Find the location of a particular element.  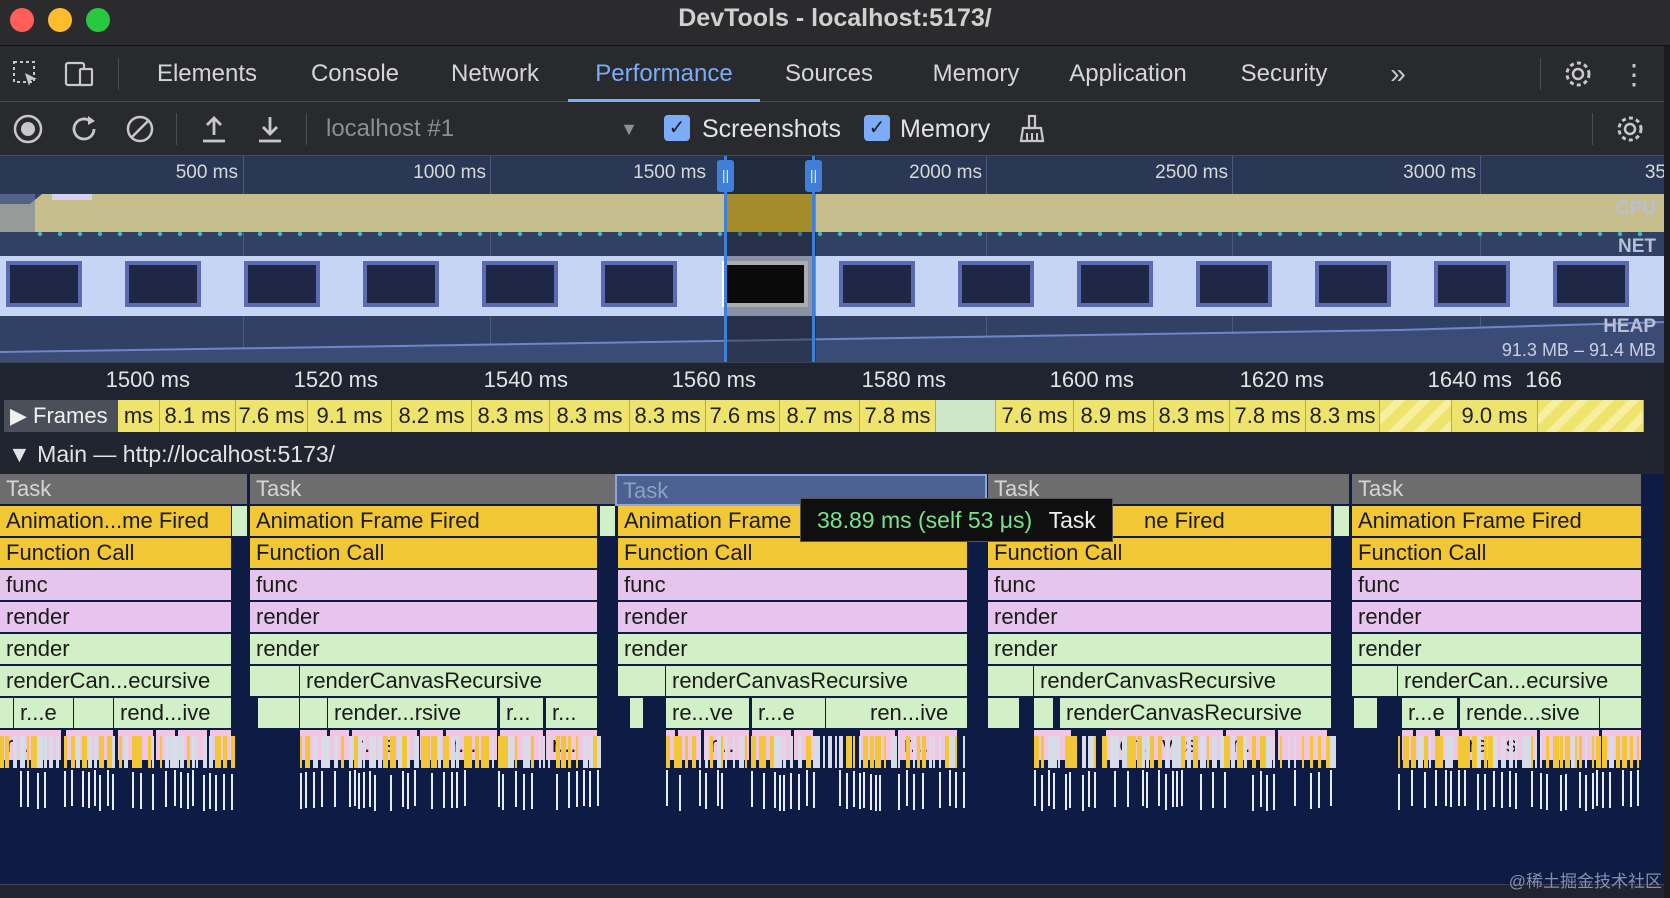

animation-frame-fired-block: Animation...me Fired is located at coordinates (116, 522).